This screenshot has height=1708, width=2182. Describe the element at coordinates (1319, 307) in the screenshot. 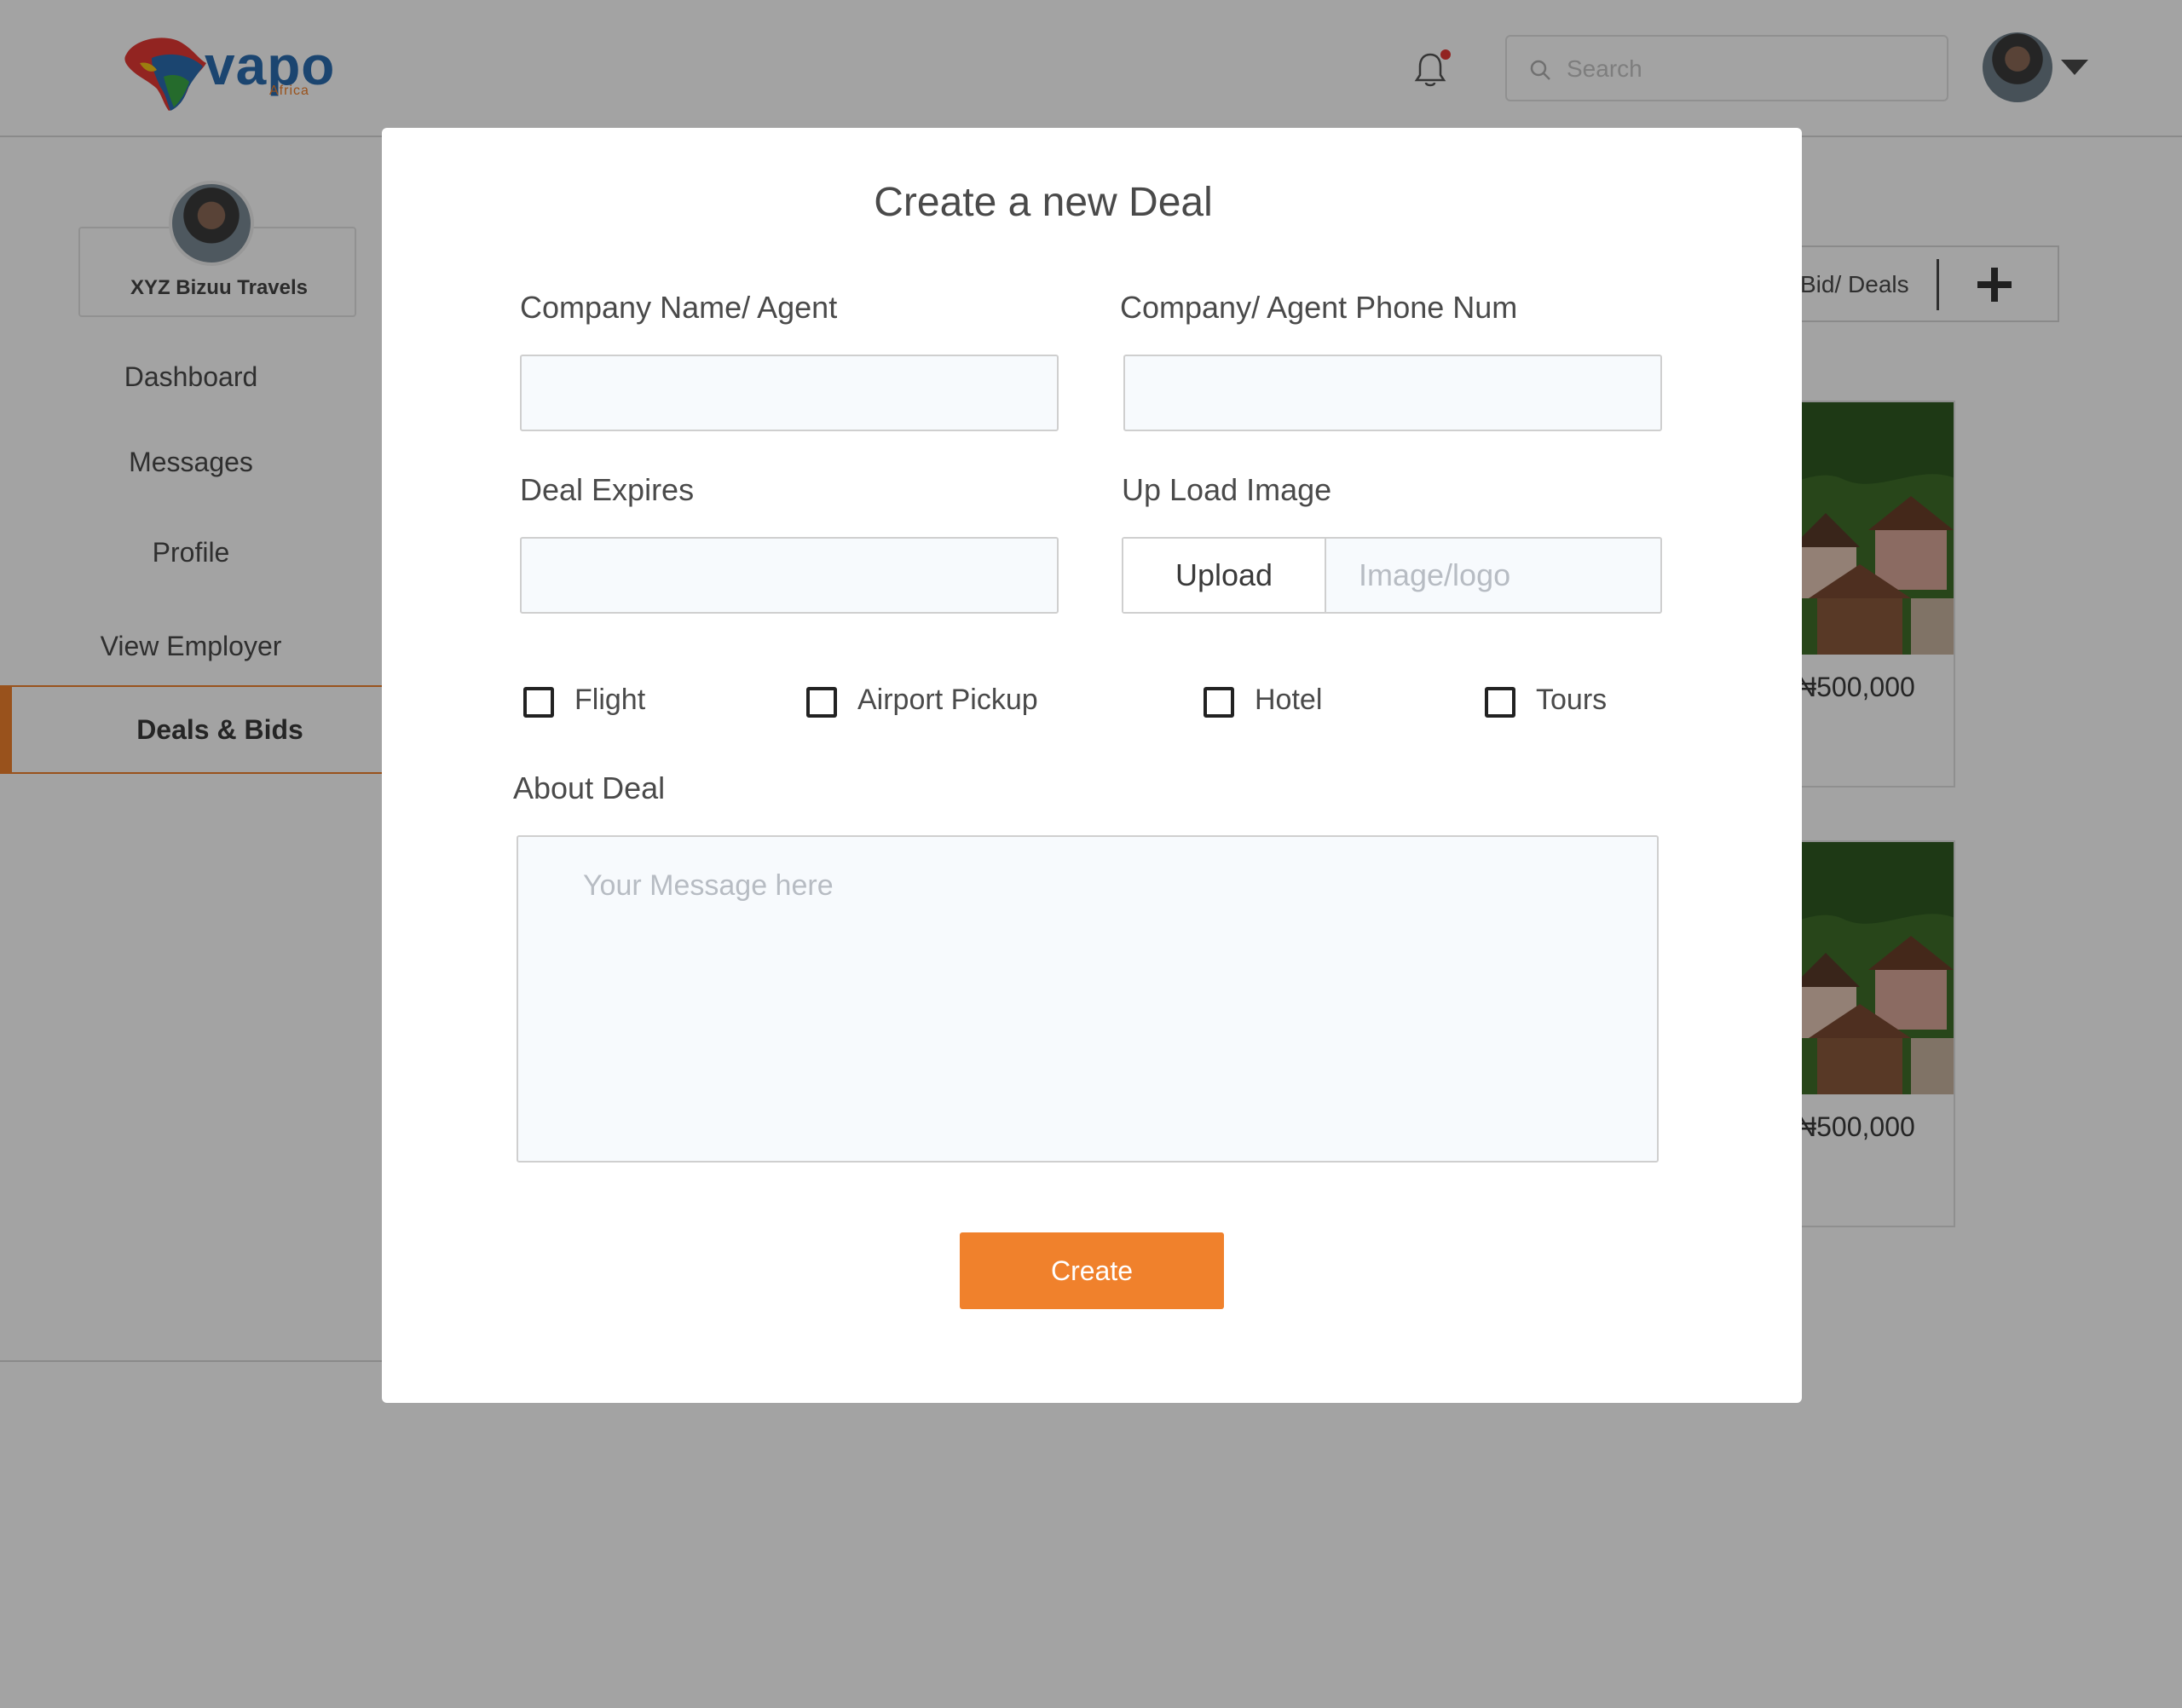

I see `phone-label: Company/ Agent Phone Num` at that location.